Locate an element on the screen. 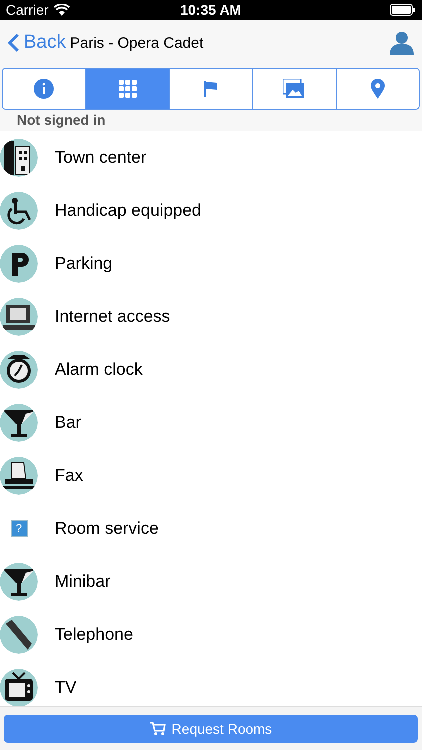 This screenshot has height=750, width=422. amenity-label: Alarm clock is located at coordinates (99, 370).